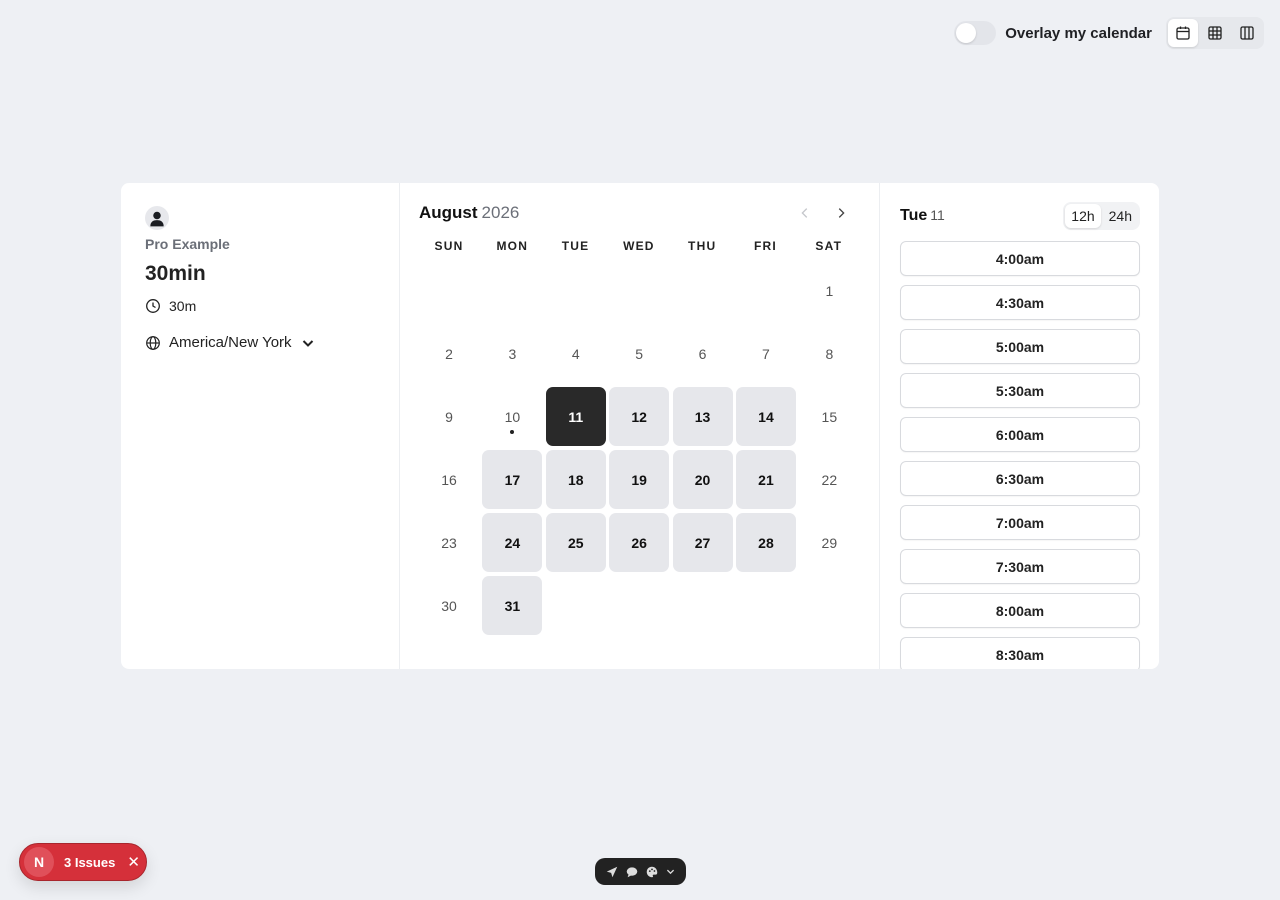  I want to click on time-slots-header: Tue 11 12h 24h, so click(1020, 216).